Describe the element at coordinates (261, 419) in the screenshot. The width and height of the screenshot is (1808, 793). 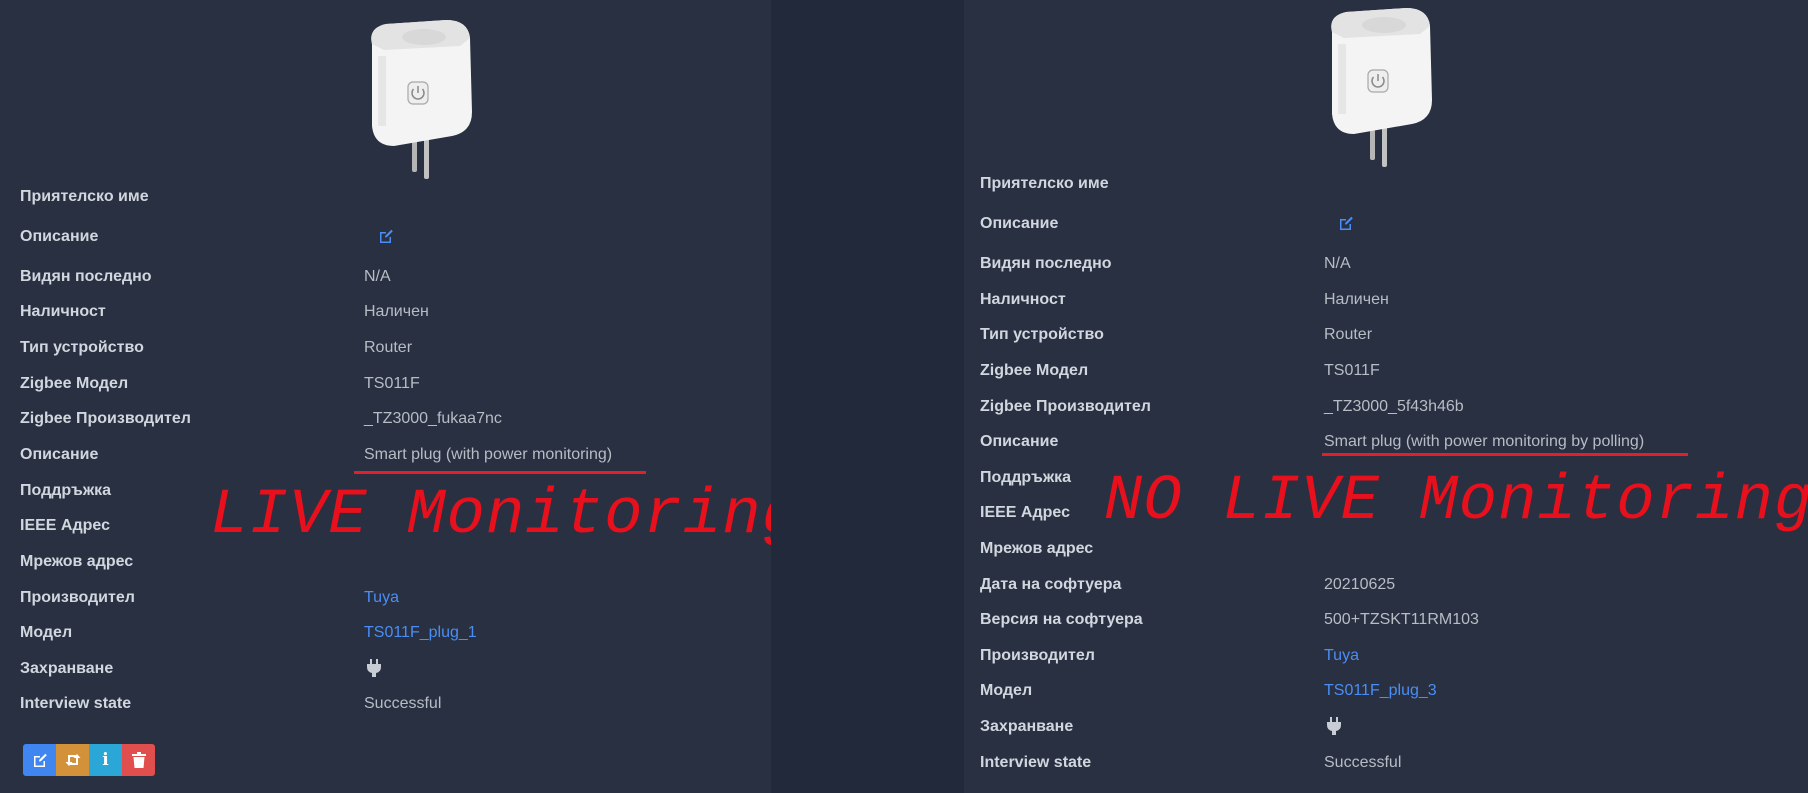
I see `row-zigbee-manufacturer: Zigbee Производител _TZ3000_fukaa7nc` at that location.